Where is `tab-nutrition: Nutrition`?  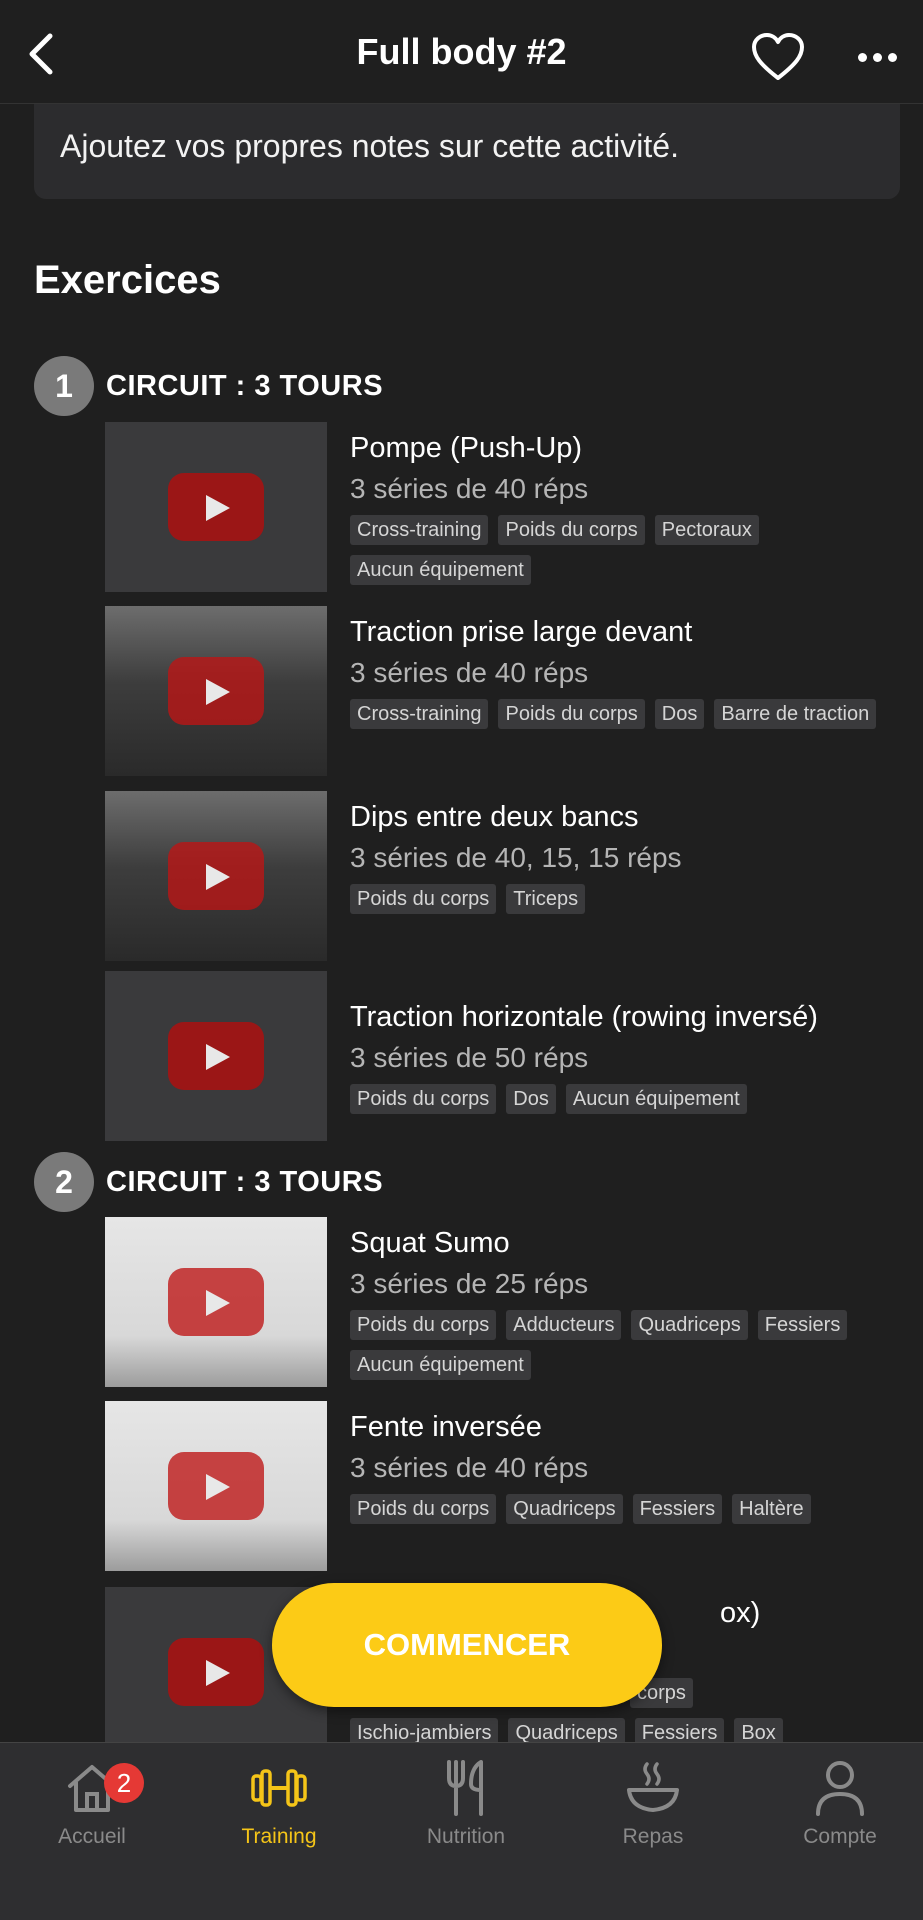 tab-nutrition: Nutrition is located at coordinates (466, 1802).